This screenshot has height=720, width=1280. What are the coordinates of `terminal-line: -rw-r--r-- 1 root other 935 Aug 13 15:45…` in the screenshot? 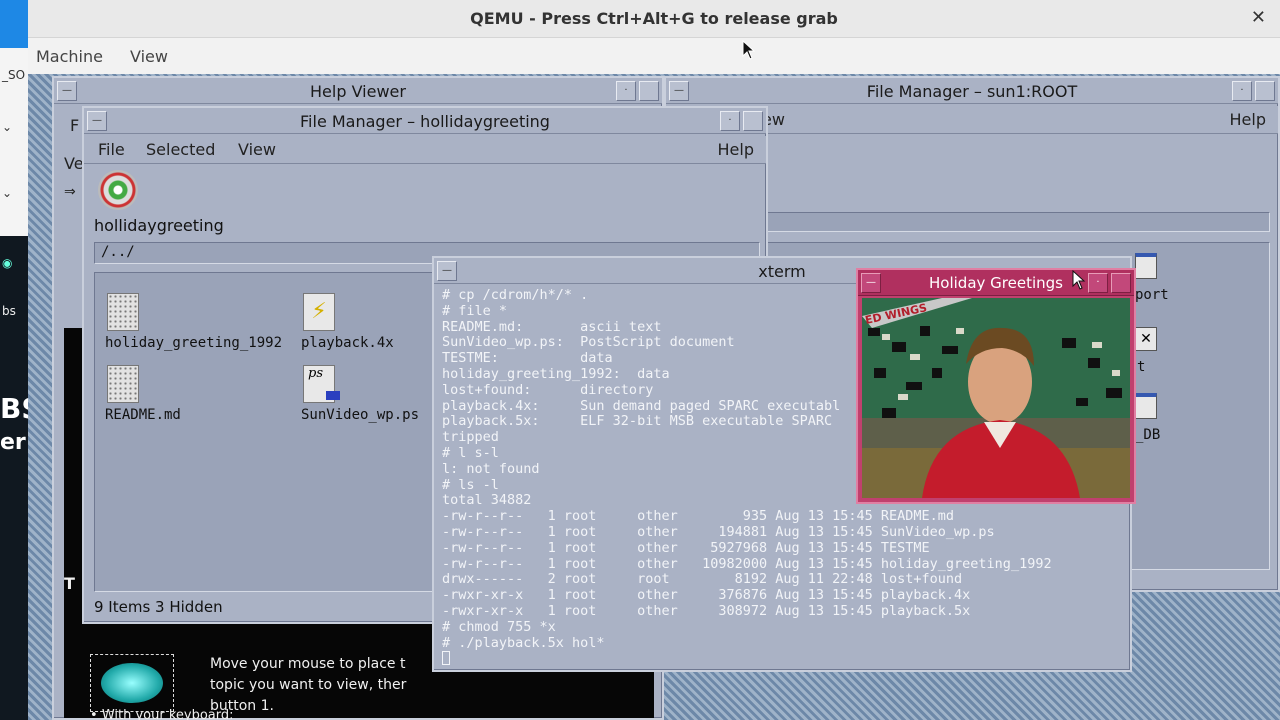 It's located at (698, 516).